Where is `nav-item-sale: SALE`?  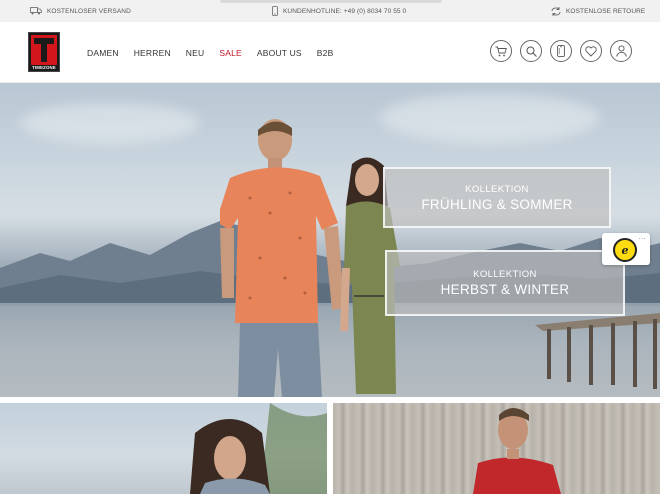 nav-item-sale: SALE is located at coordinates (230, 53).